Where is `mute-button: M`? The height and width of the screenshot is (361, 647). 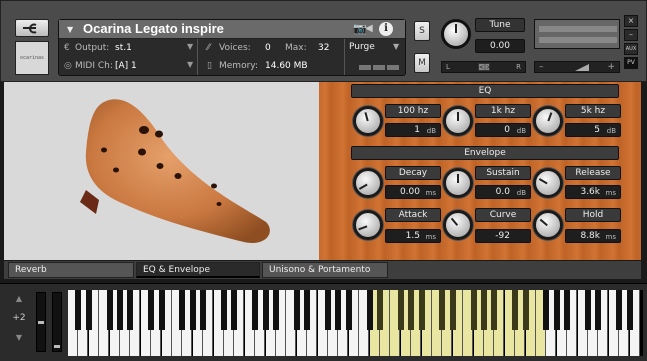
mute-button: M is located at coordinates (422, 63).